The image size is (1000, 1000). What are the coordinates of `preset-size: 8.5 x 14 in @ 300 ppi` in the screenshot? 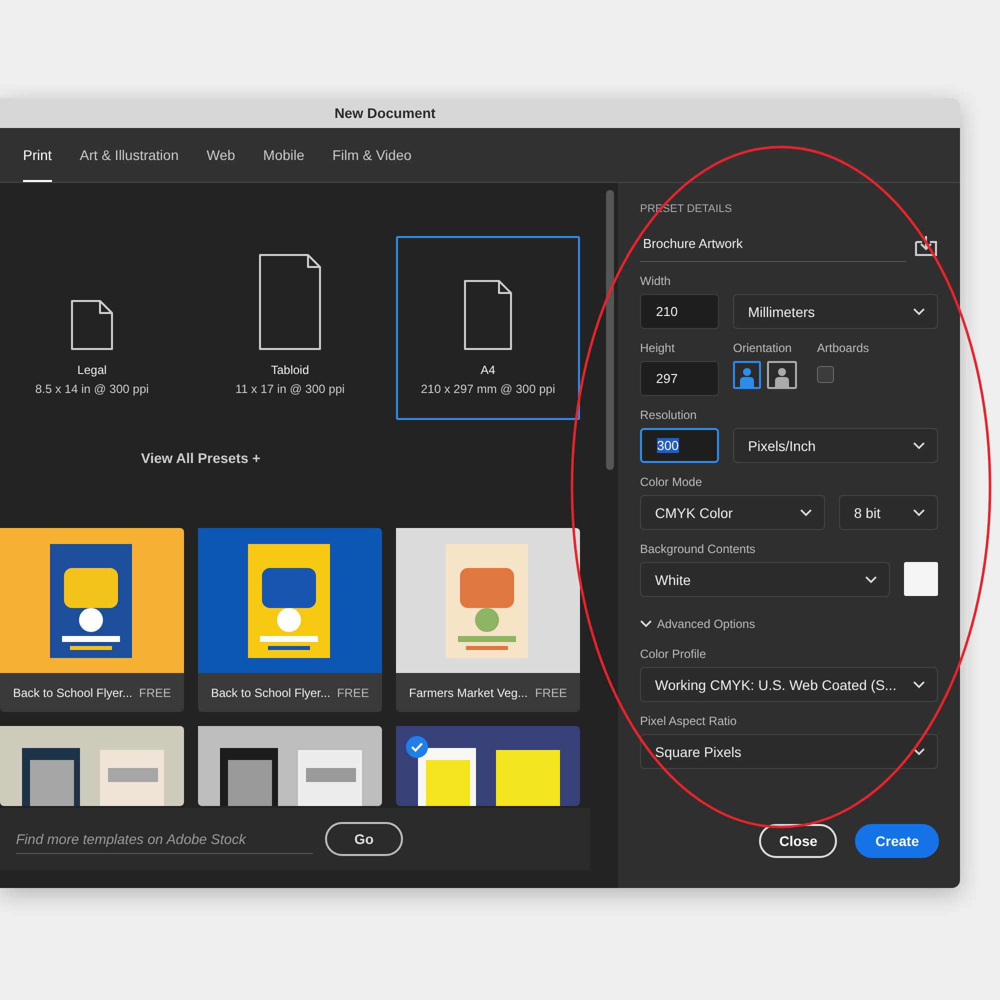 It's located at (92, 389).